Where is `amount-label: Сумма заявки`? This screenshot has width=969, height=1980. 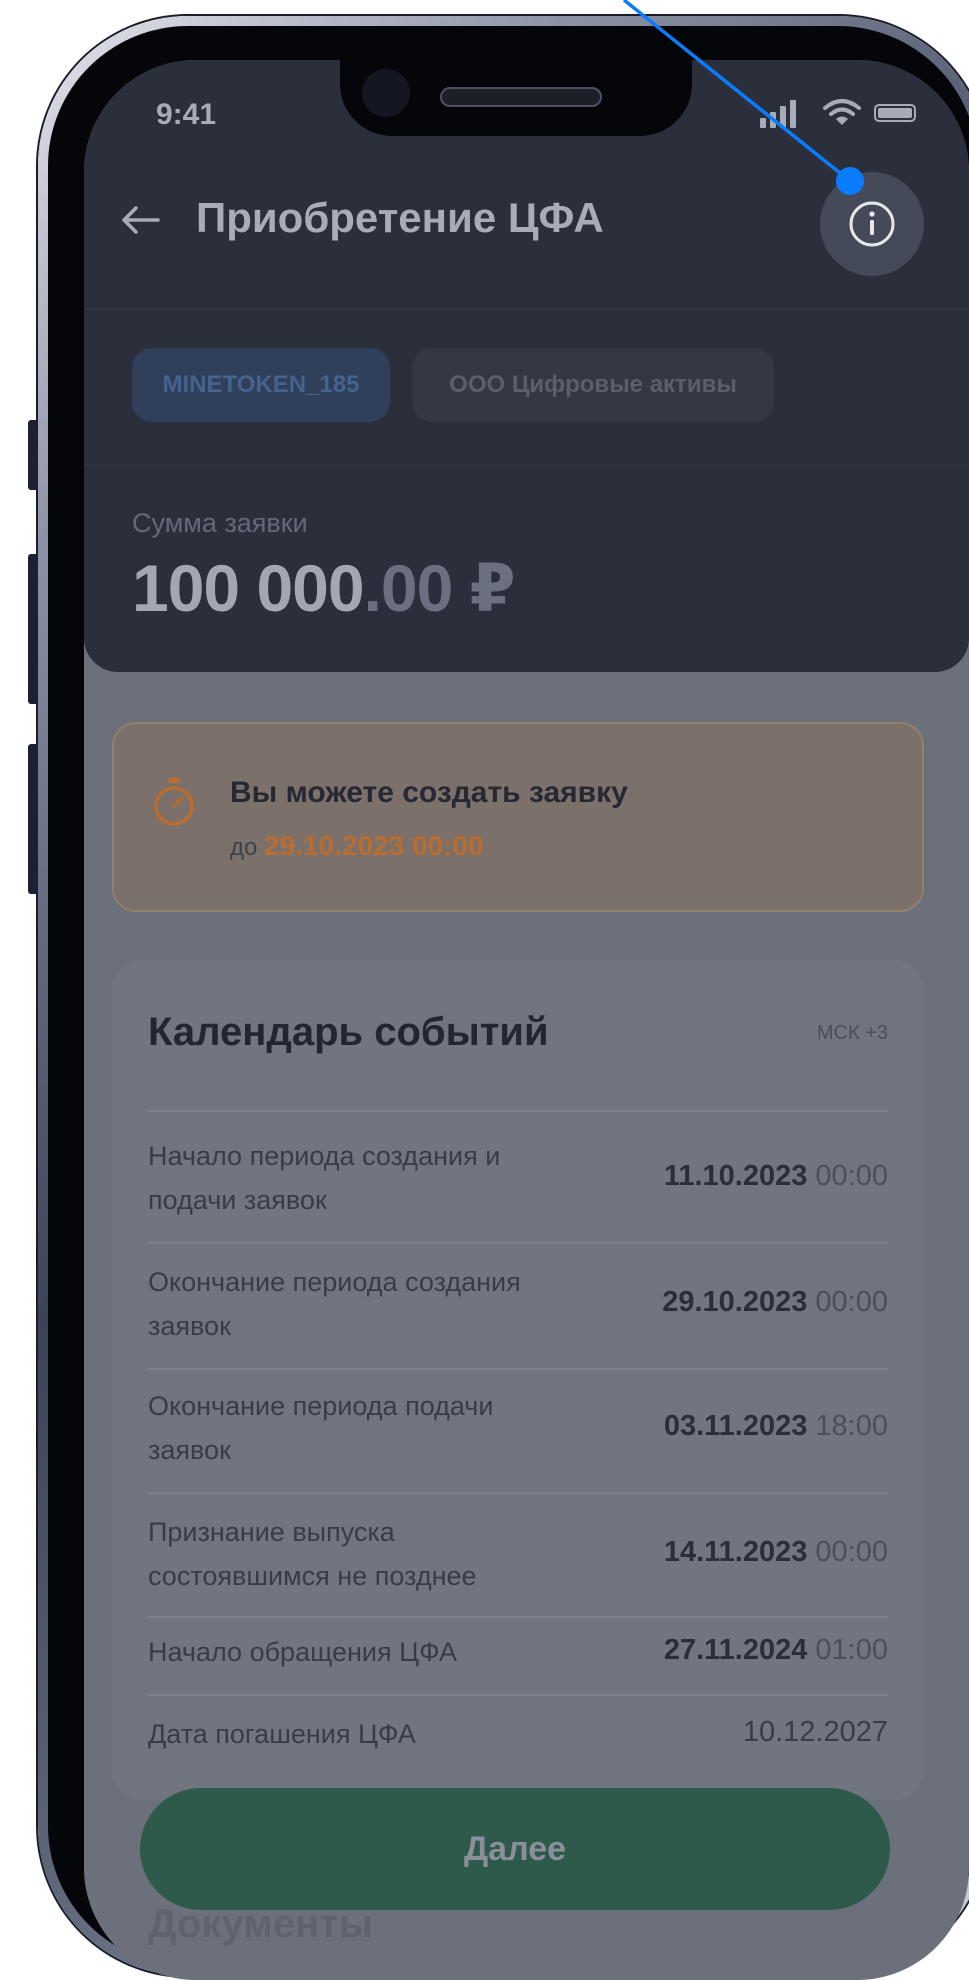 amount-label: Сумма заявки is located at coordinates (220, 523).